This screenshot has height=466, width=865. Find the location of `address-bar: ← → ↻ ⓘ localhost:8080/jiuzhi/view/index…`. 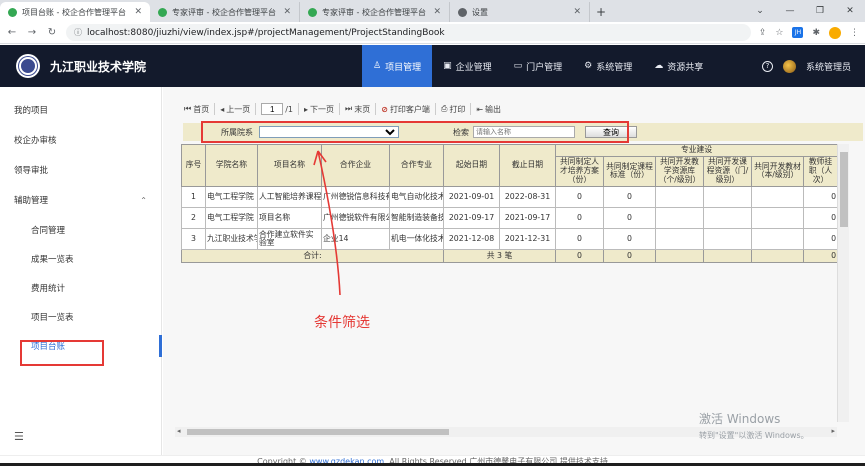

address-bar: ← → ↻ ⓘ localhost:8080/jiuzhi/view/index… is located at coordinates (432, 33).